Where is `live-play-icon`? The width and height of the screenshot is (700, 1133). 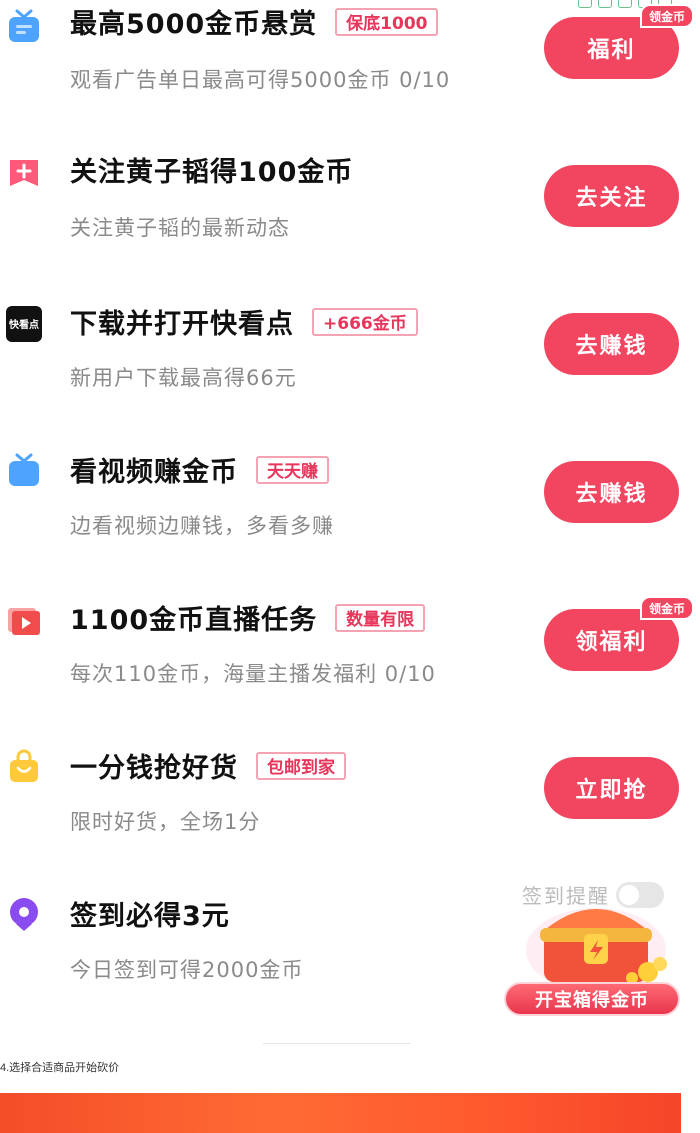 live-play-icon is located at coordinates (24, 620).